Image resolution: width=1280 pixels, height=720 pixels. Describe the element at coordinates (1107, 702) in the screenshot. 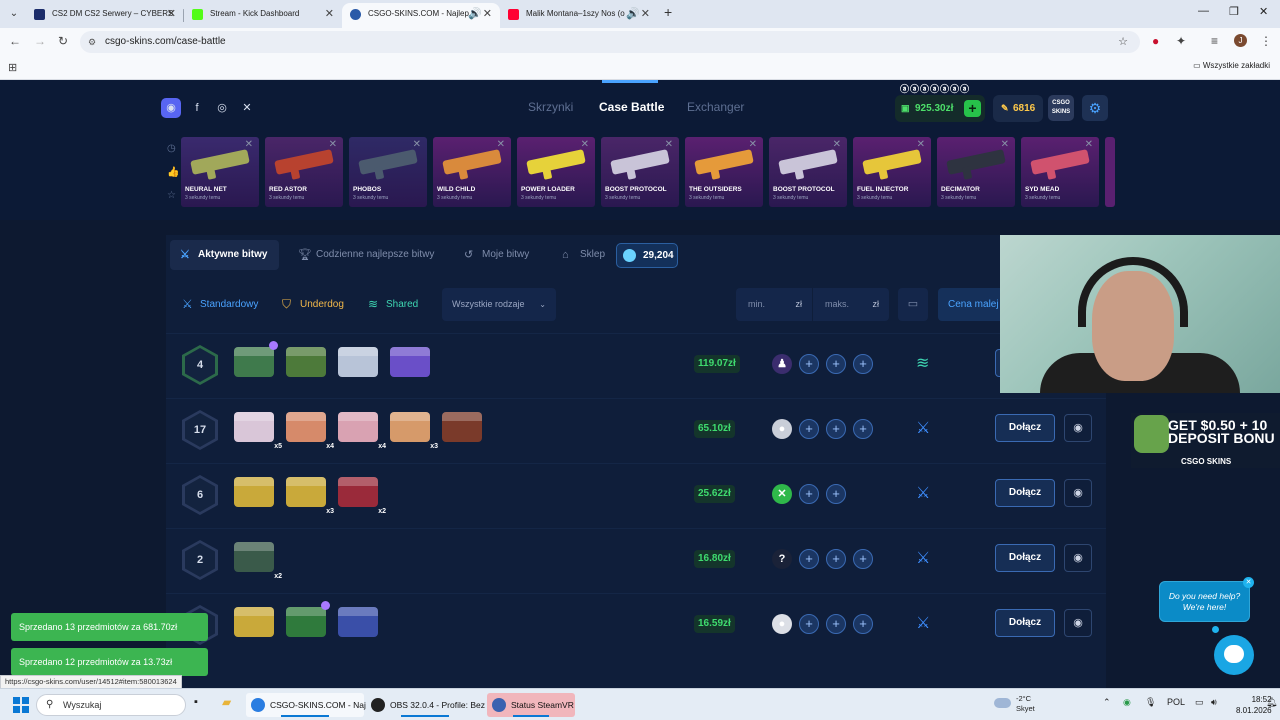

I see `tray-chevron-up-icon: ⌃` at that location.